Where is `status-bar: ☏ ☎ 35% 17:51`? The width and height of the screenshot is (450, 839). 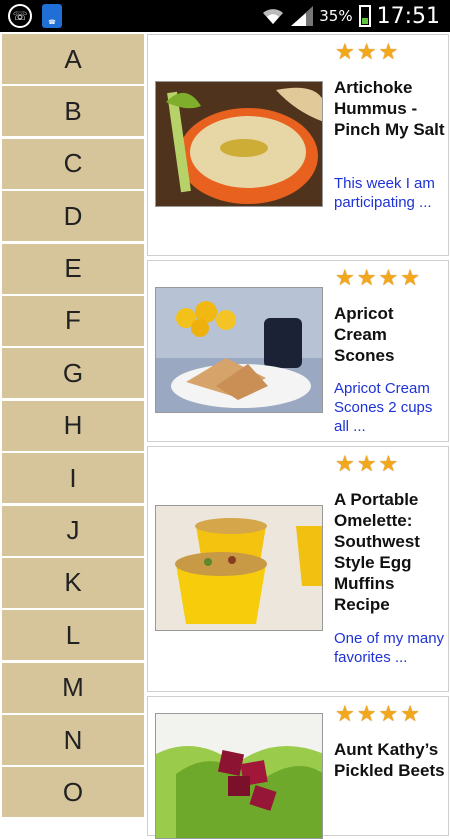 status-bar: ☏ ☎ 35% 17:51 is located at coordinates (225, 16).